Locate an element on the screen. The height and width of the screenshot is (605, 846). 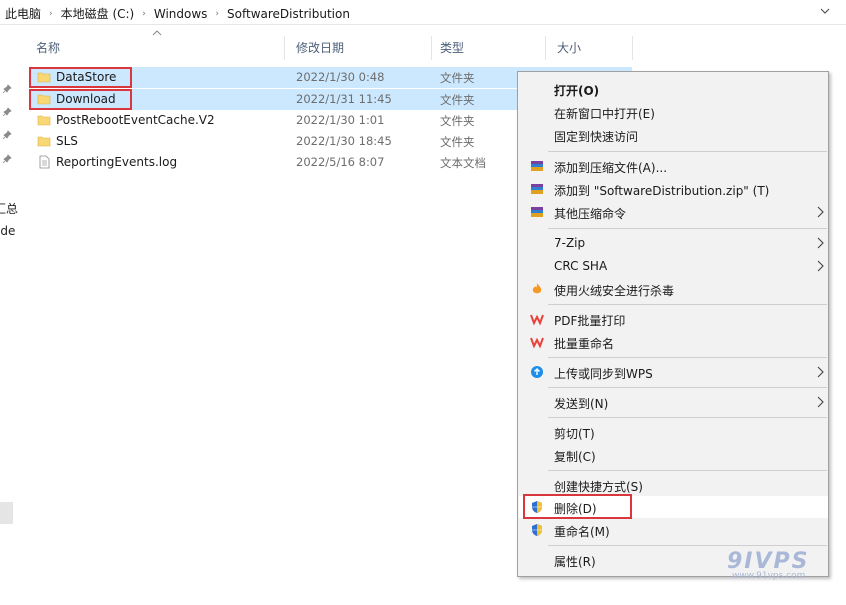
column-header-type-label: 类型 is located at coordinates (452, 48).